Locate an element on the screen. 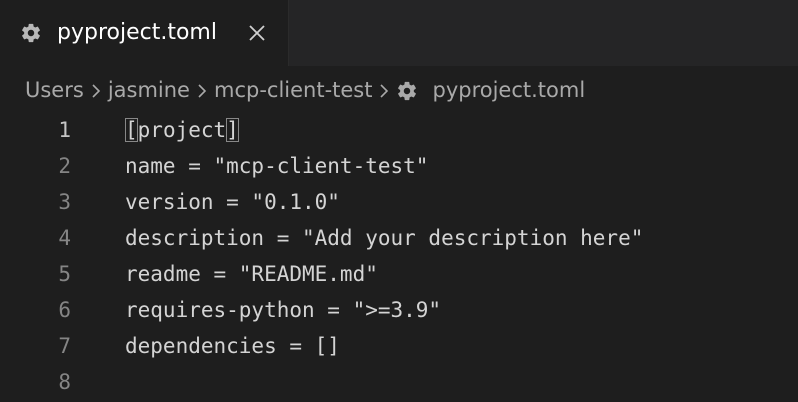  code-line: 6 requires-python = ">=3.9" is located at coordinates (399, 310).